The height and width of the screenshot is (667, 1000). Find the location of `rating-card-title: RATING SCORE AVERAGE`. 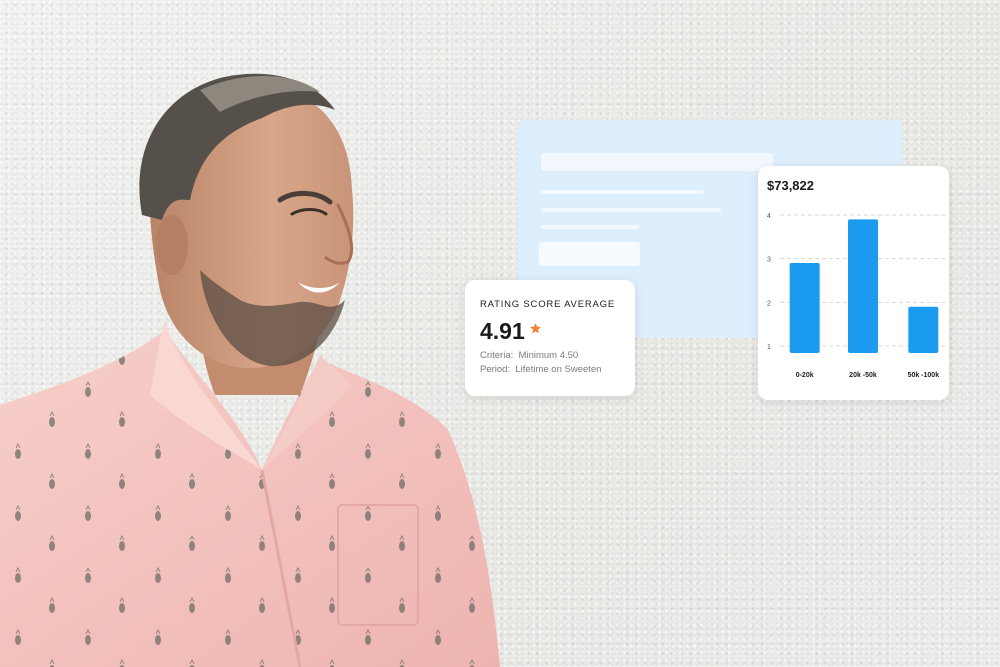

rating-card-title: RATING SCORE AVERAGE is located at coordinates (547, 304).